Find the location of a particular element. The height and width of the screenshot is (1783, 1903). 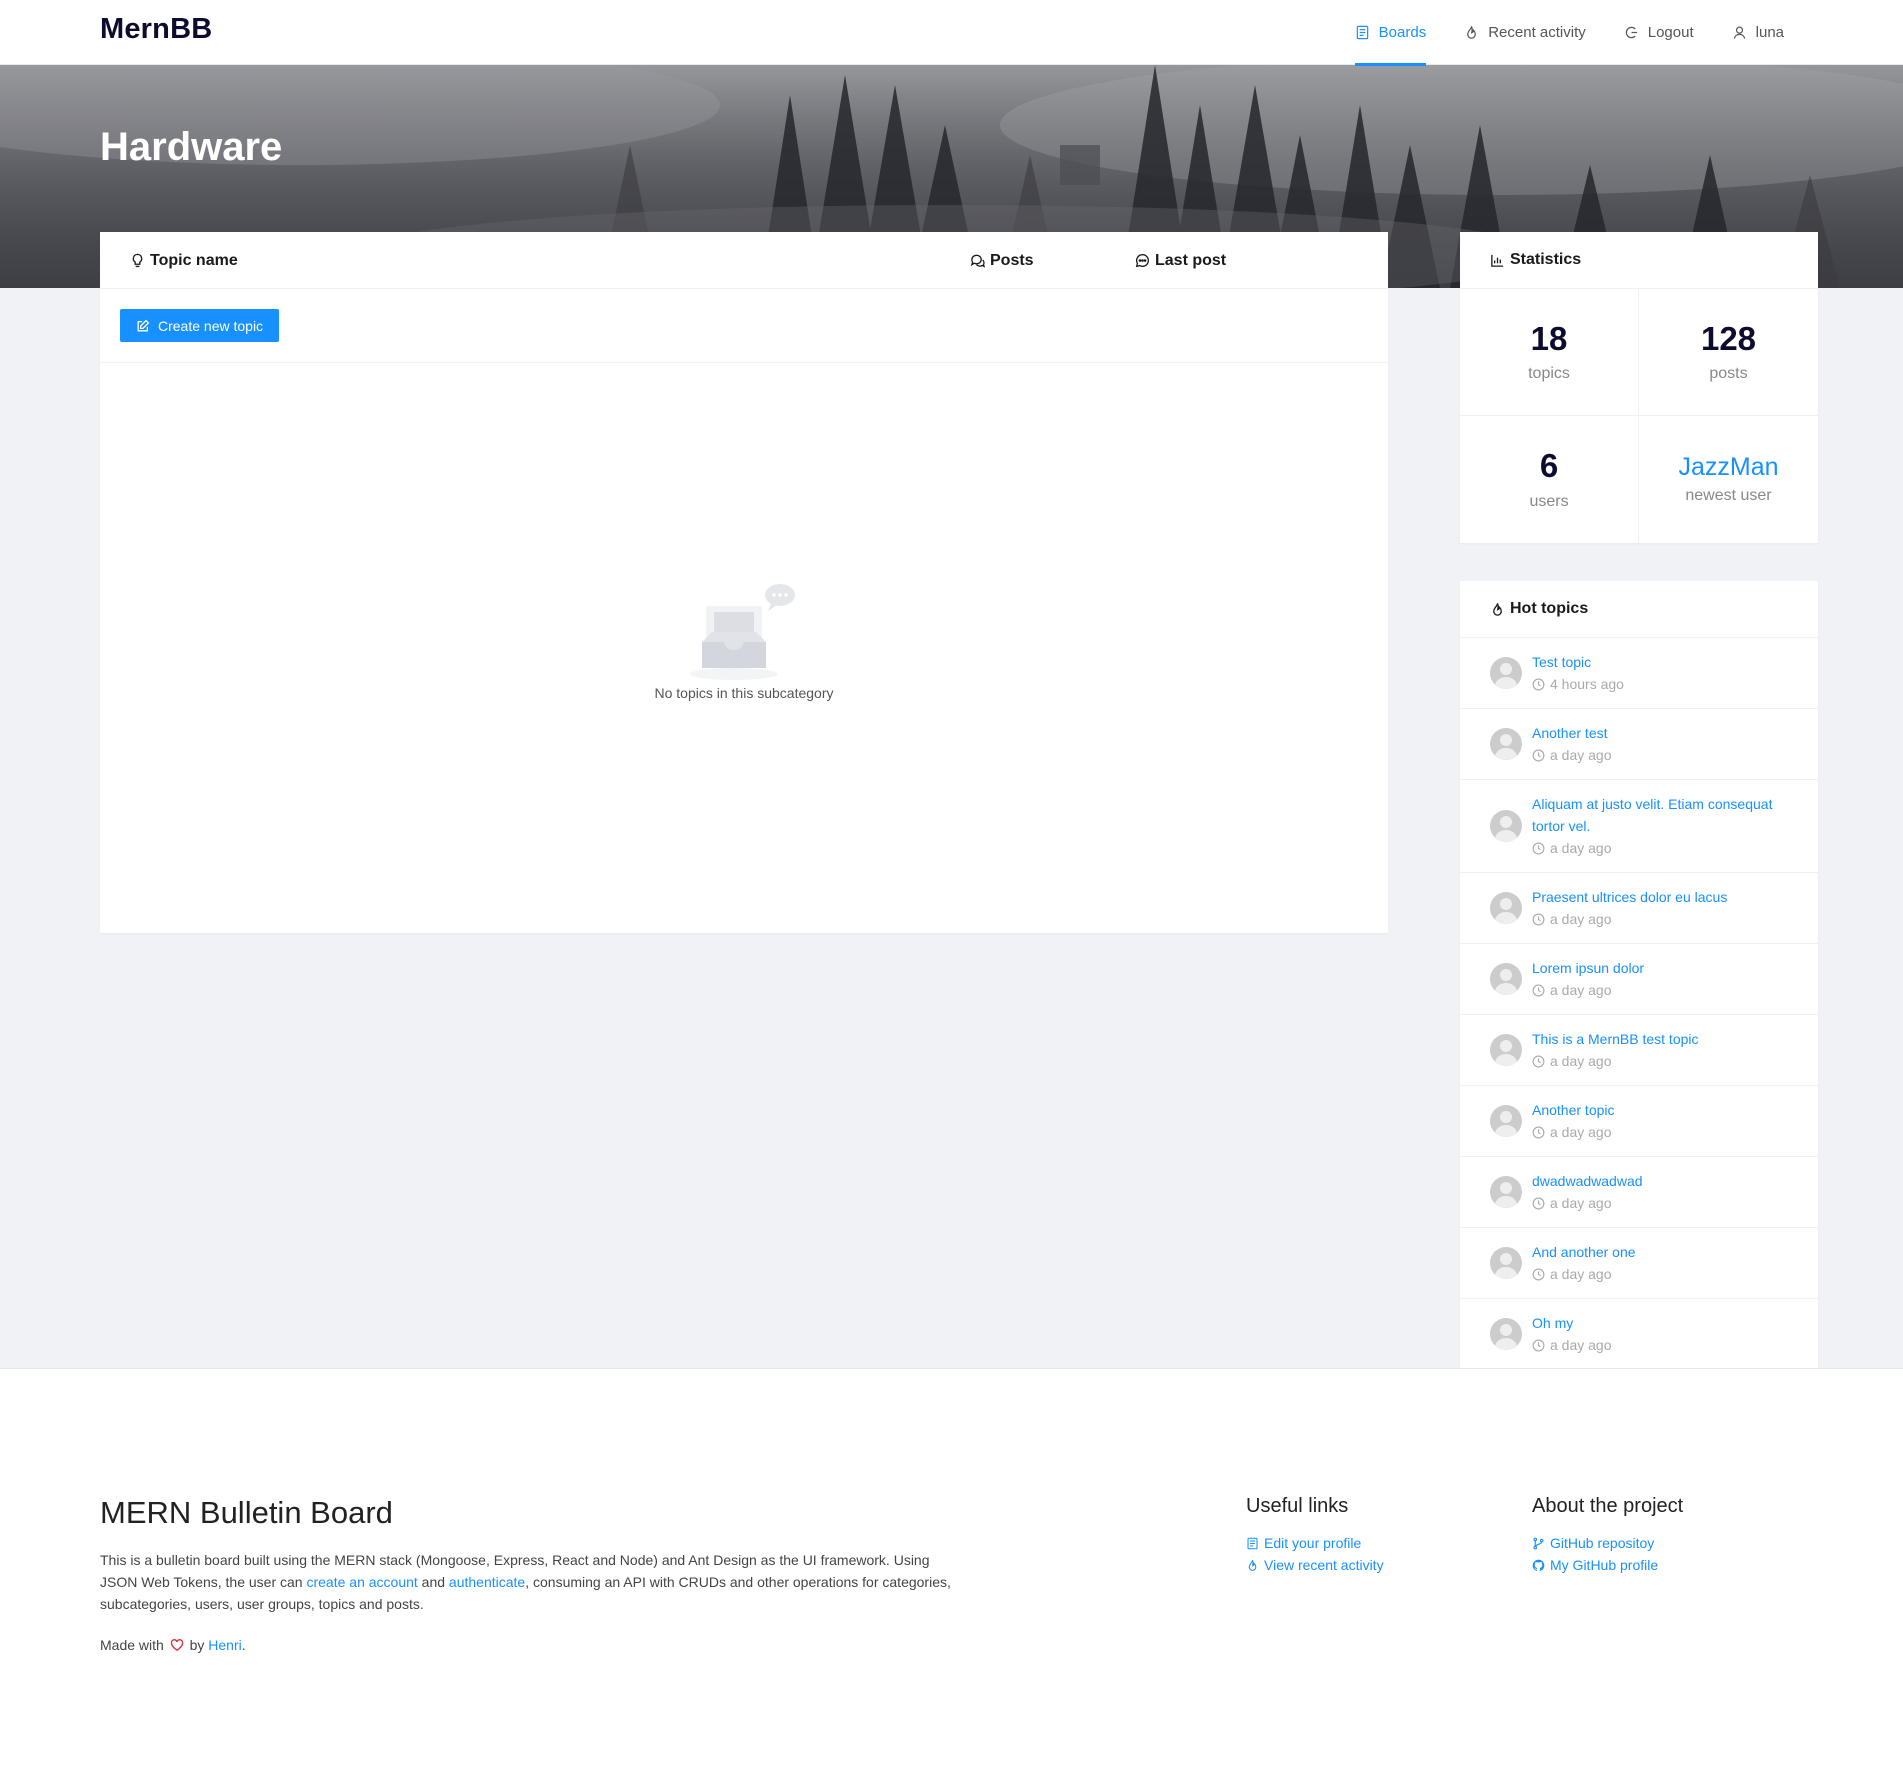

hot-topic-link: Test topic is located at coordinates (1578, 662).